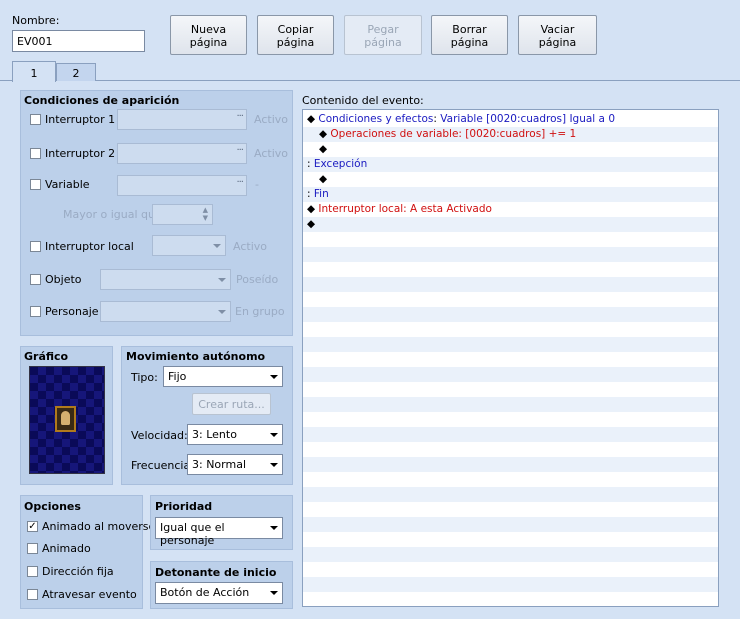 This screenshot has height=619, width=740. What do you see at coordinates (78, 571) in the screenshot?
I see `option-dir-fix-label: Dirección fija` at bounding box center [78, 571].